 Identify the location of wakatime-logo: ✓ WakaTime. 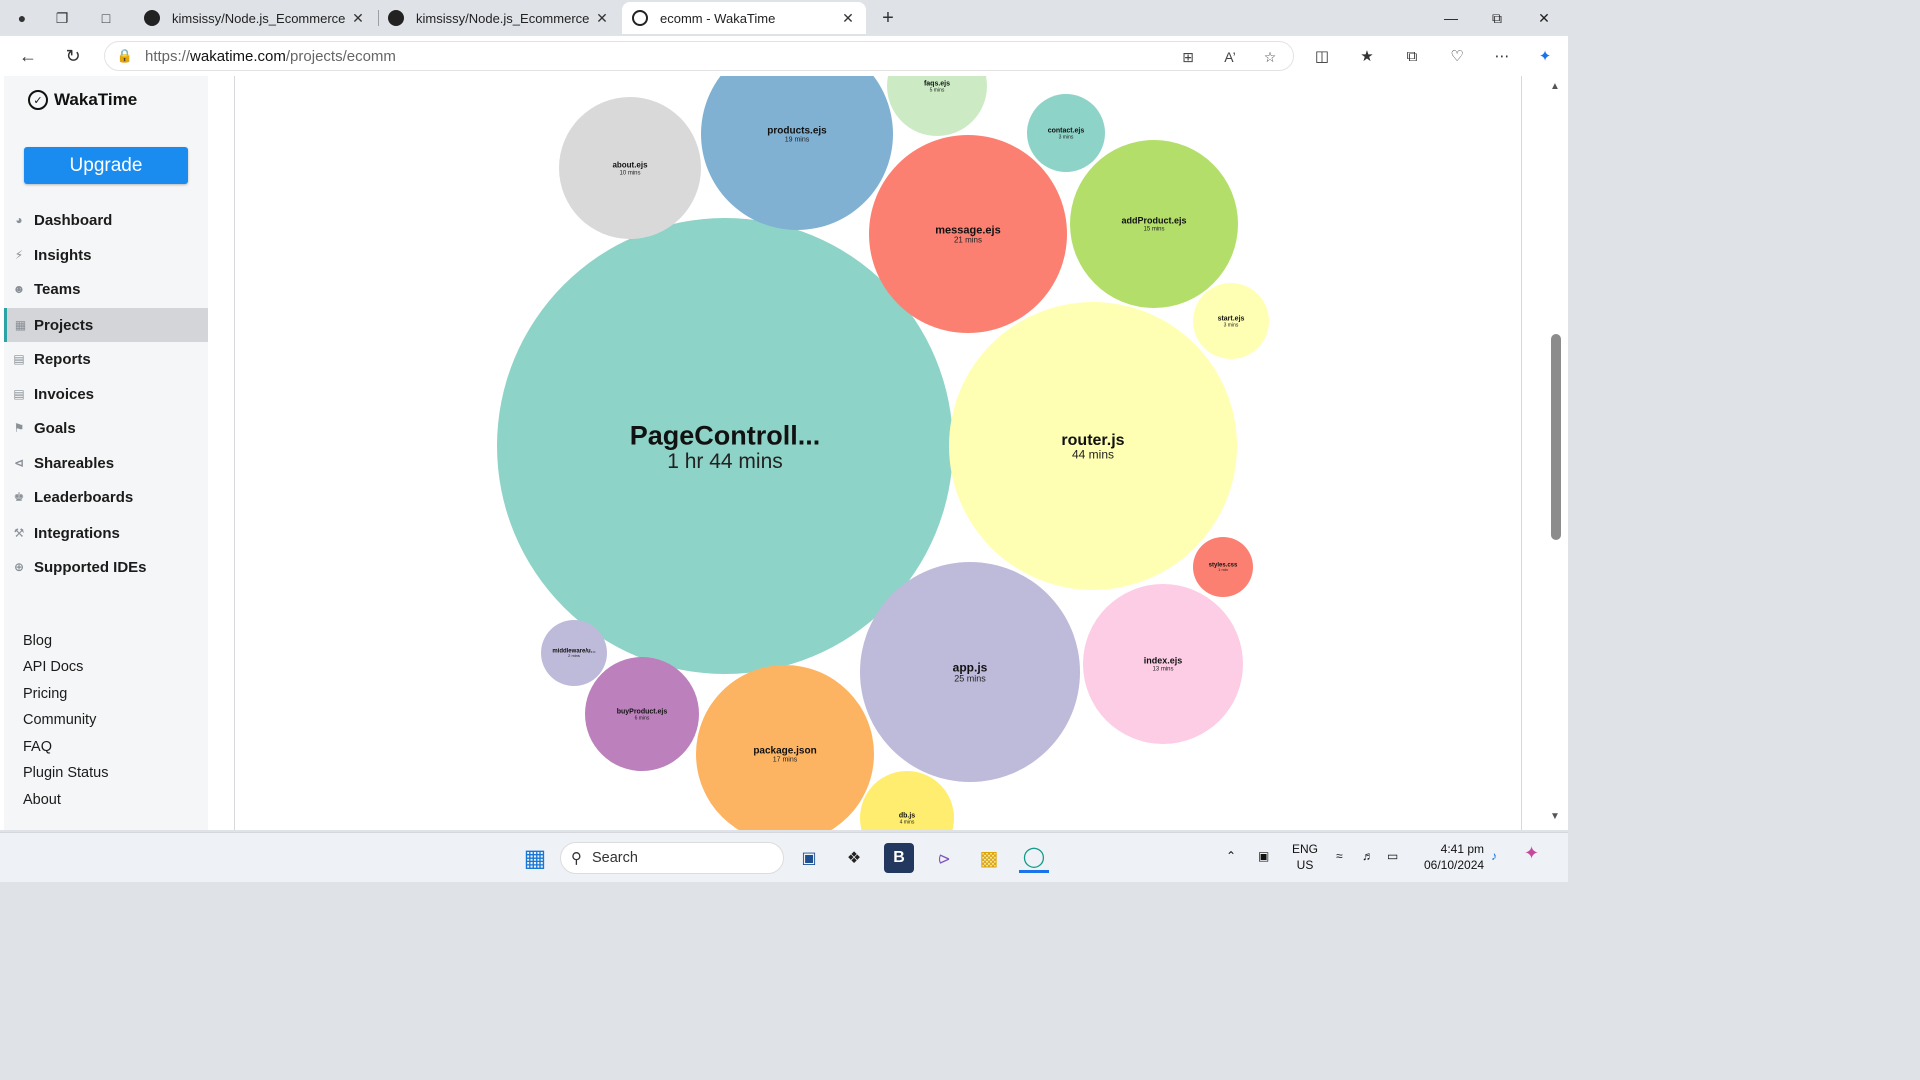
(82, 100).